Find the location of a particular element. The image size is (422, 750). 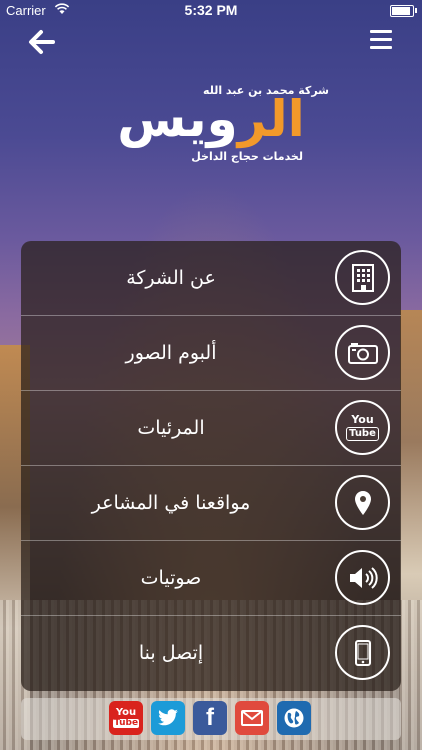

email-icon is located at coordinates (252, 718).